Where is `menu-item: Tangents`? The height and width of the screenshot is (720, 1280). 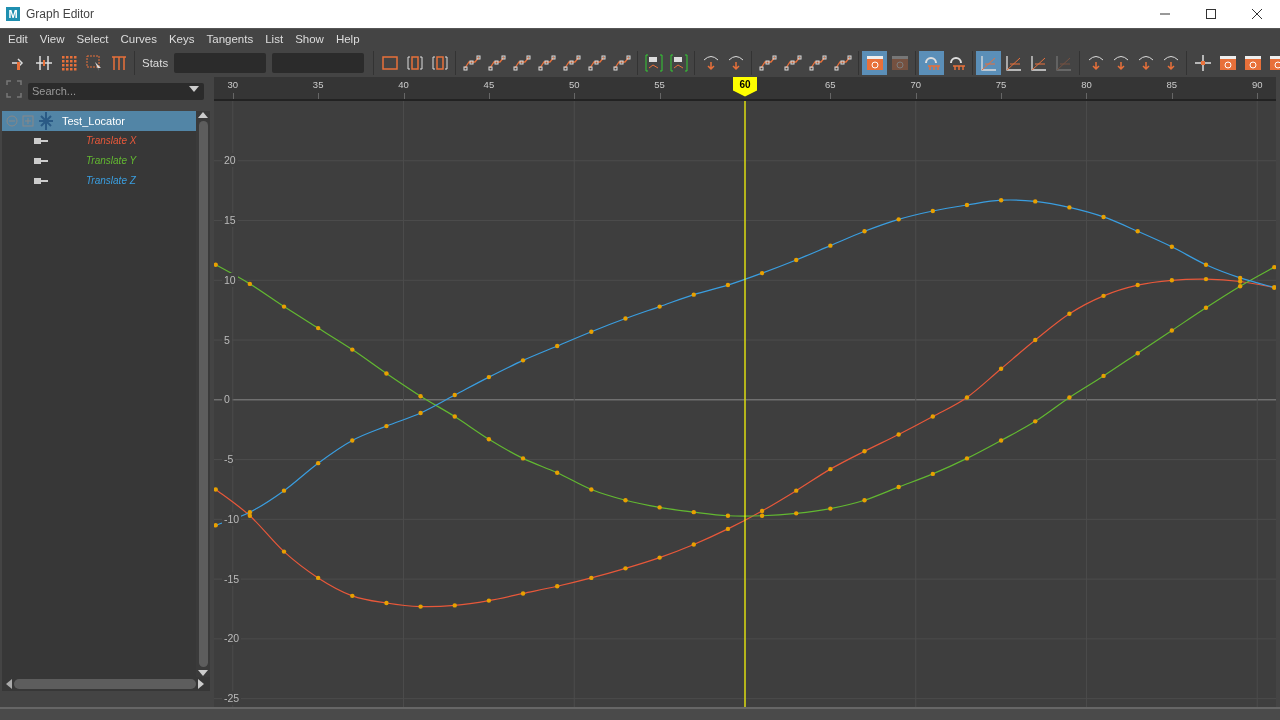
menu-item: Tangents is located at coordinates (230, 39).